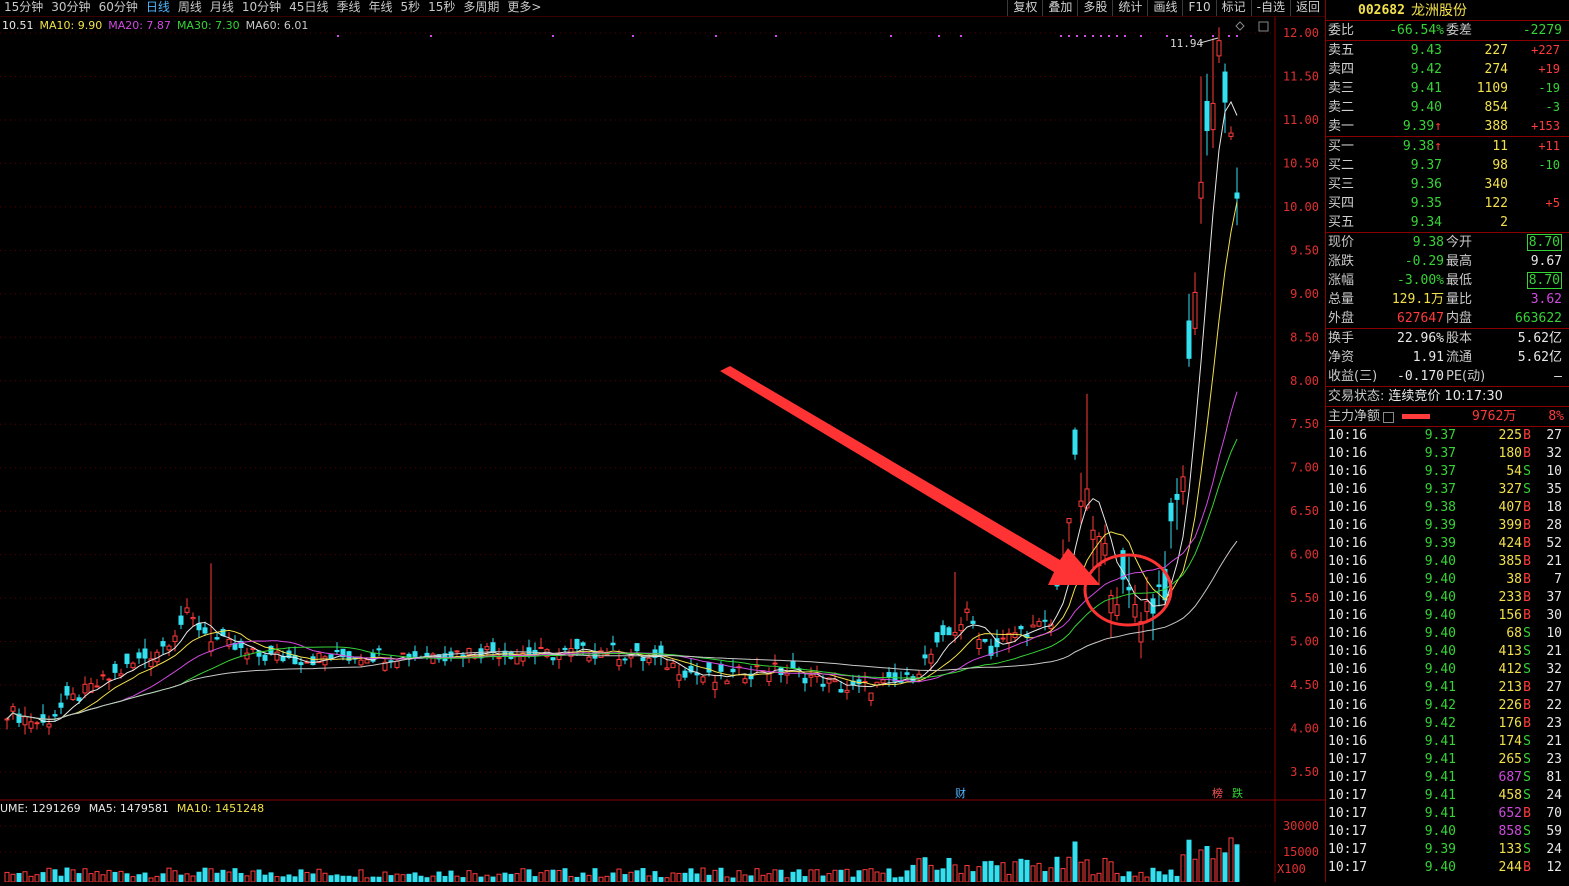  I want to click on period-tab-13: 更多>, so click(524, 8).